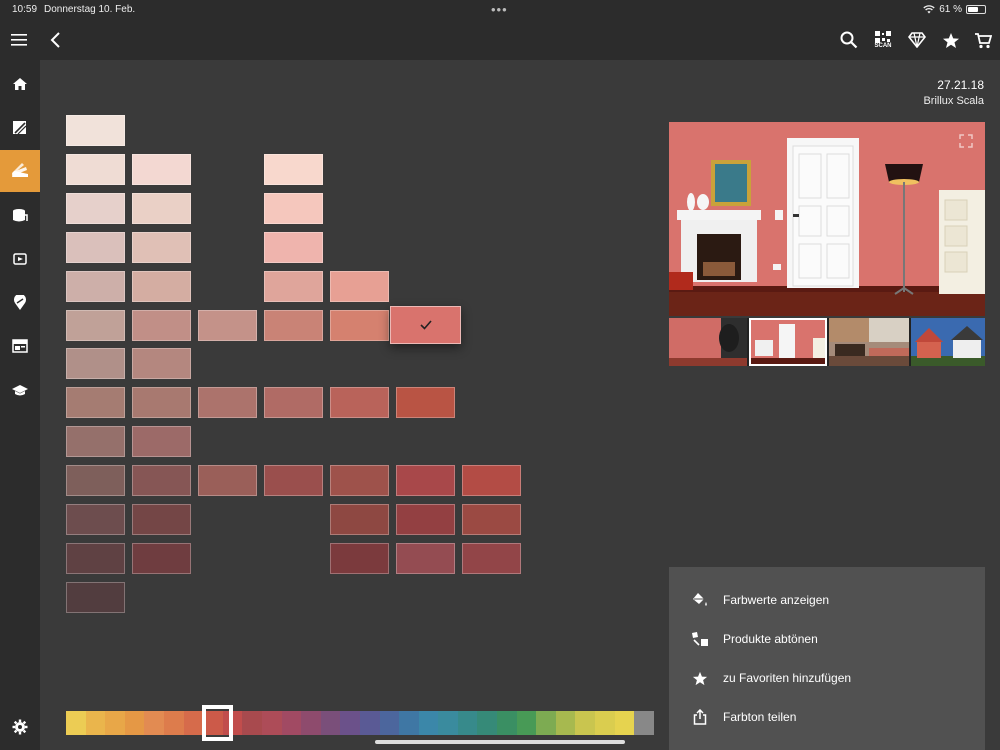 This screenshot has width=1000, height=750. I want to click on tint-products-item: Produkte abtönen, so click(827, 639).